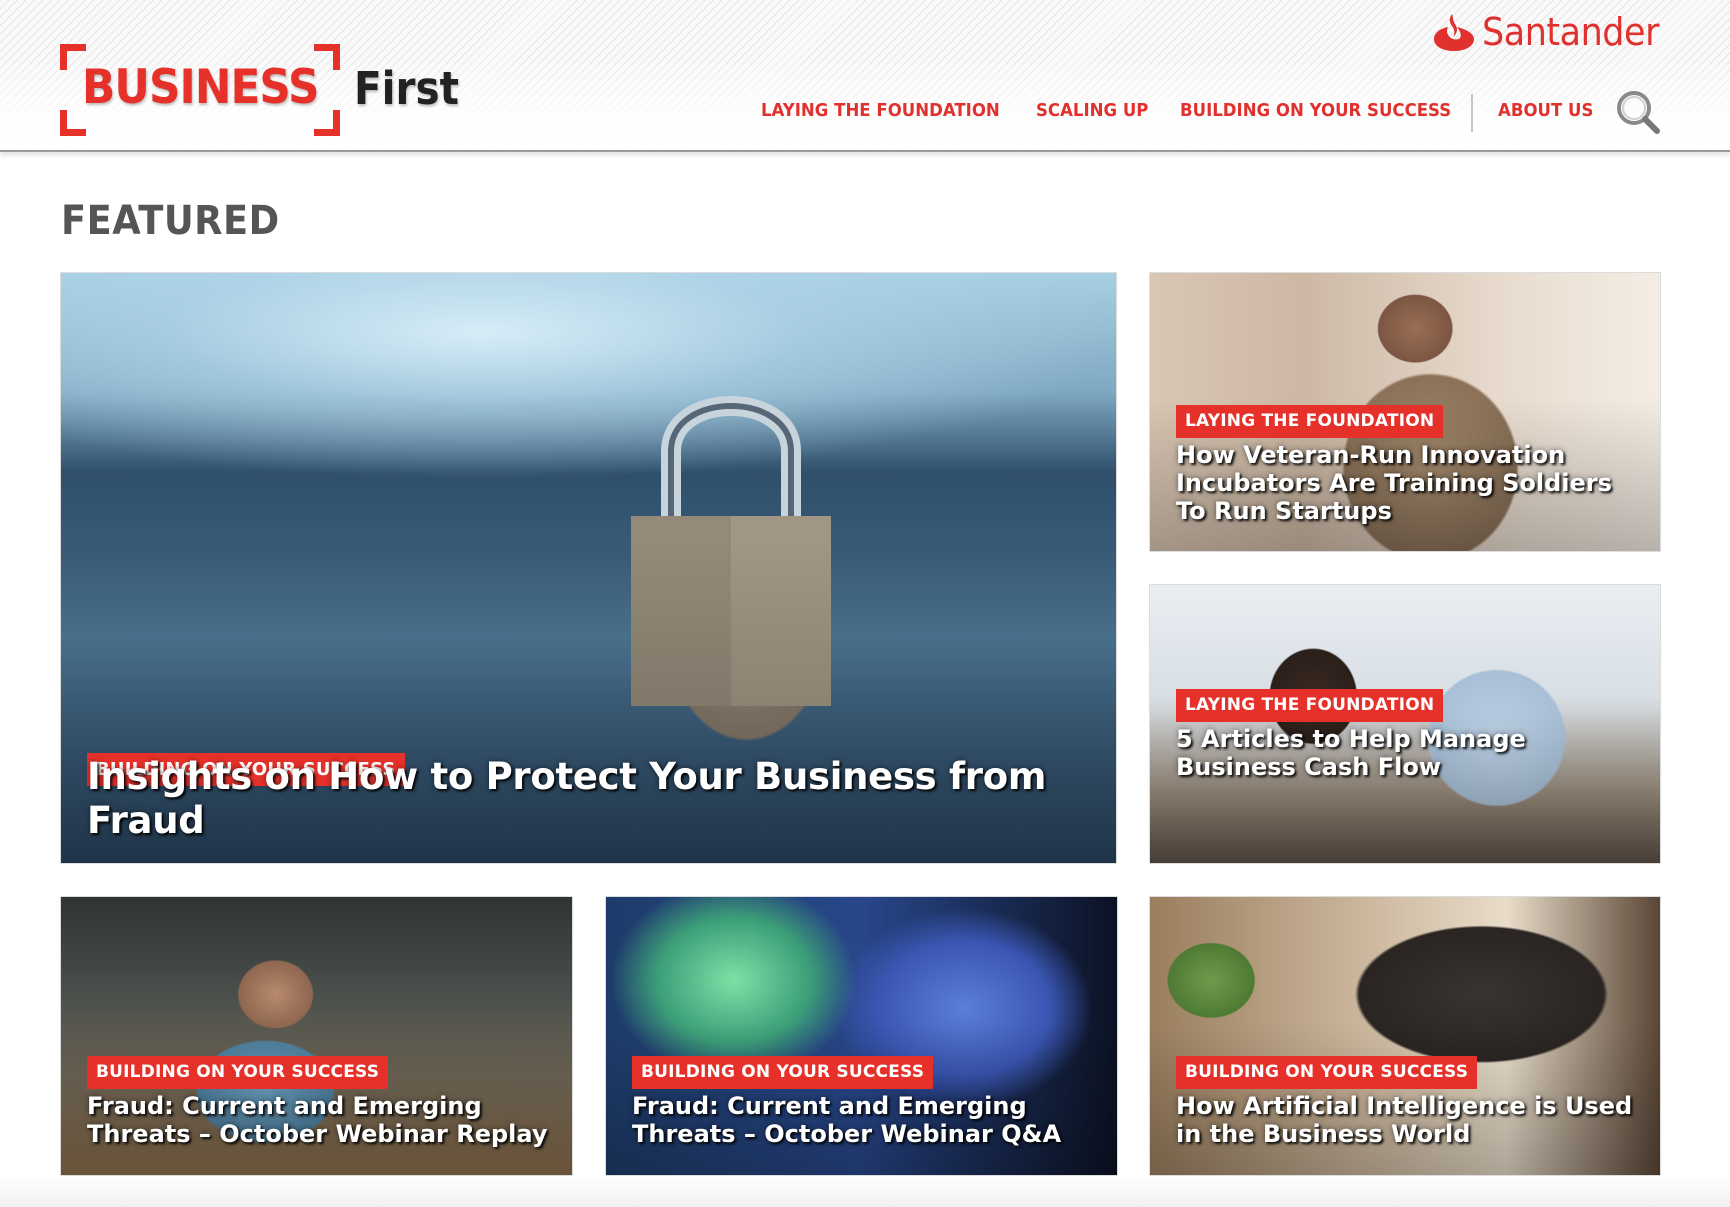 This screenshot has width=1730, height=1207. What do you see at coordinates (1570, 32) in the screenshot?
I see `santander-wordmark: Santander` at bounding box center [1570, 32].